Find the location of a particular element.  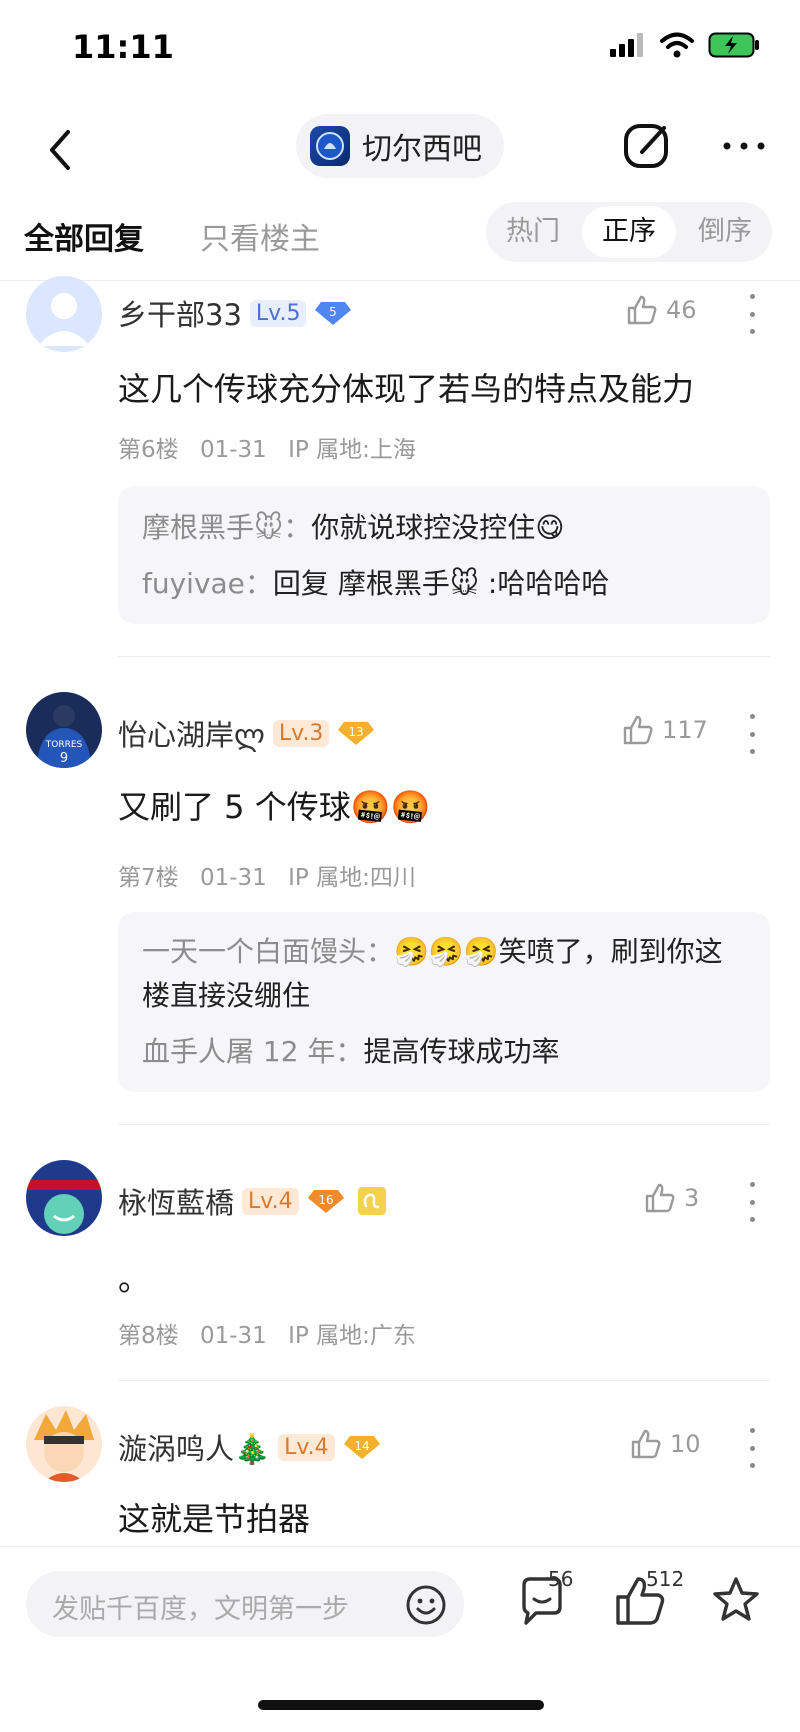

like-button: 10 is located at coordinates (665, 1444).